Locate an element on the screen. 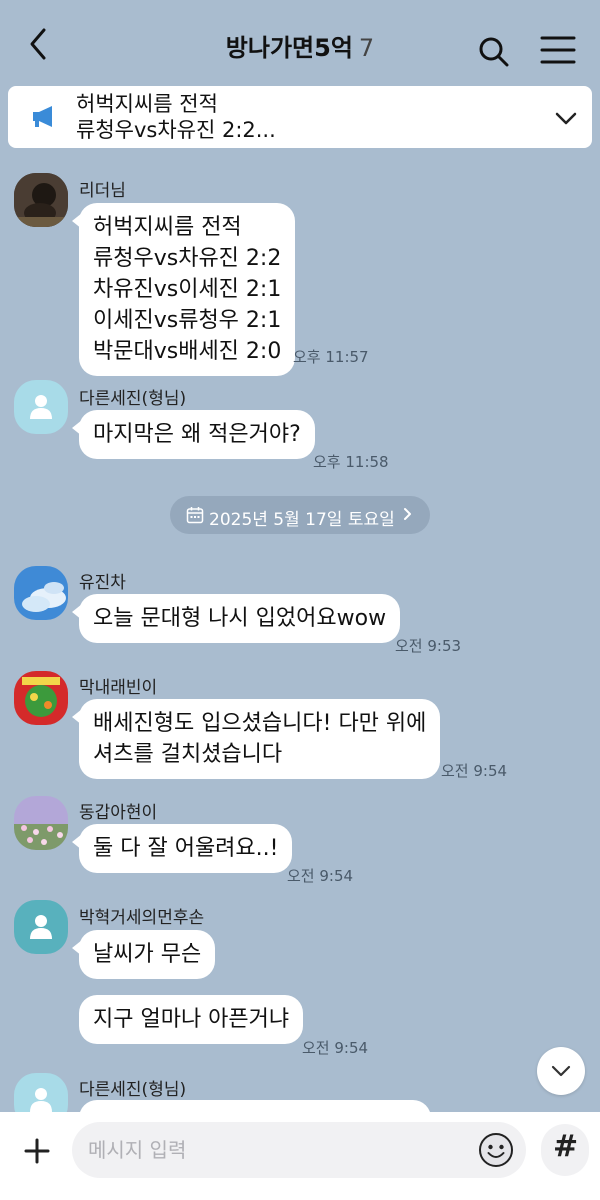 The height and width of the screenshot is (1200, 600). message-line: 오늘 문대형 나시 입었어요wow is located at coordinates (240, 618).